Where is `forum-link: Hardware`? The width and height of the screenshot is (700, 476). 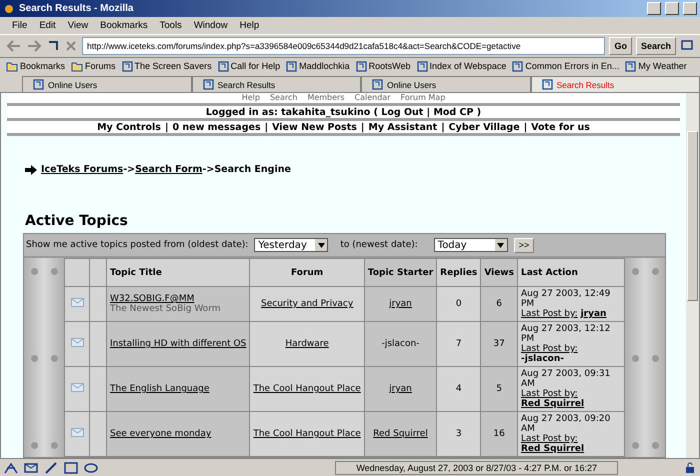
forum-link: Hardware is located at coordinates (307, 344).